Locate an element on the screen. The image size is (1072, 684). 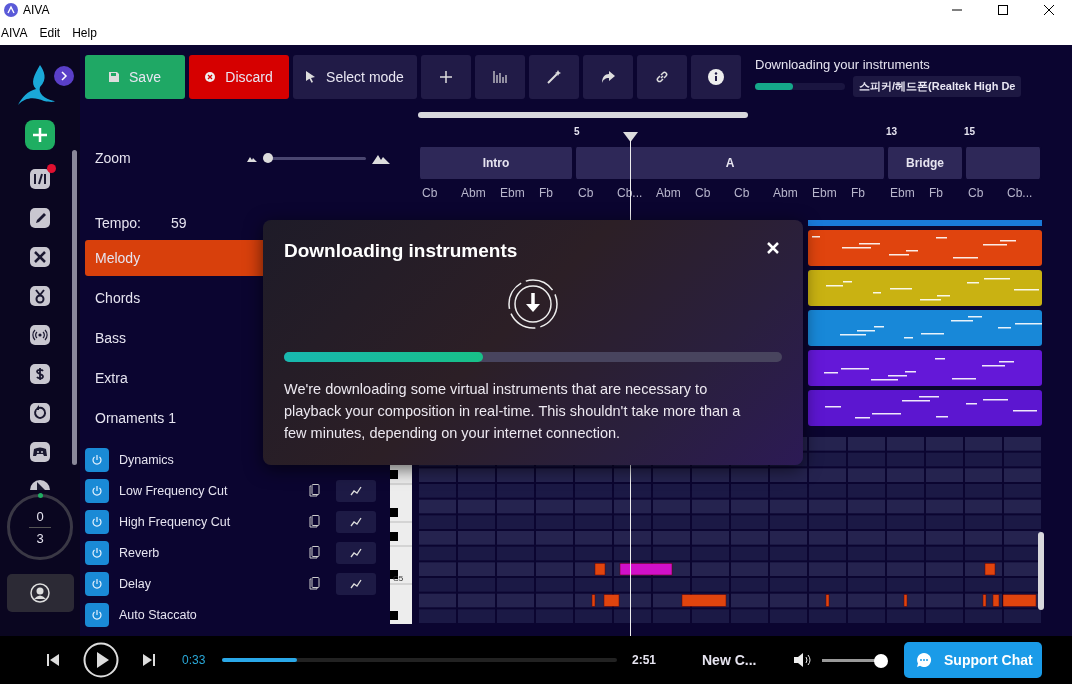
bar-number: 15 is located at coordinates (970, 131).